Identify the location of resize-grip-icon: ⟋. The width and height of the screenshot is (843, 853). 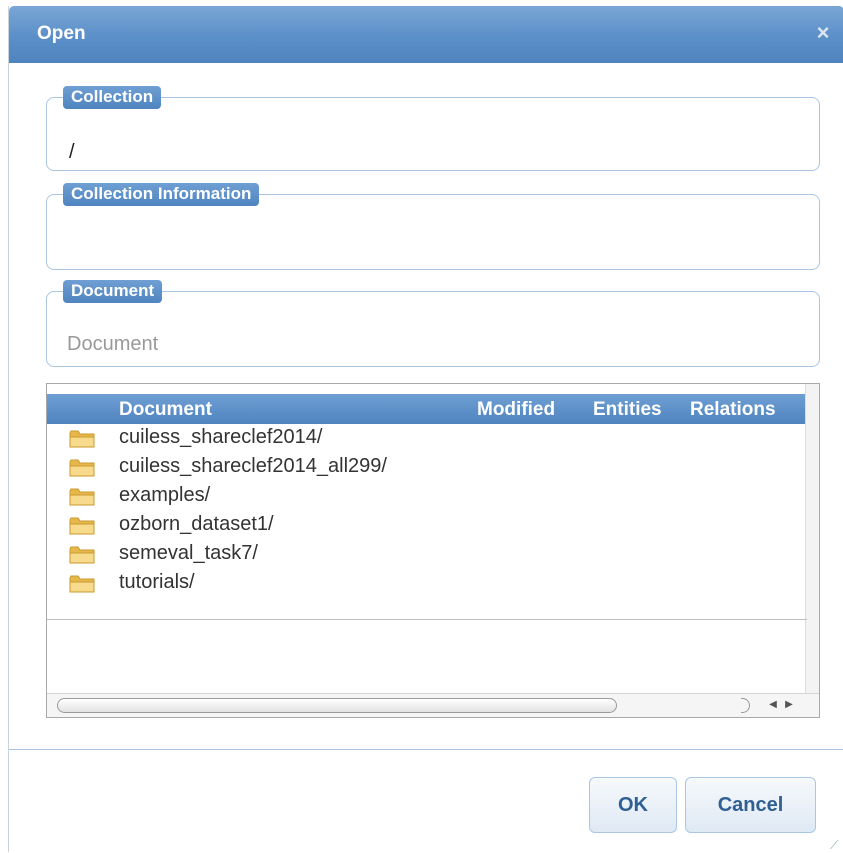
(836, 845).